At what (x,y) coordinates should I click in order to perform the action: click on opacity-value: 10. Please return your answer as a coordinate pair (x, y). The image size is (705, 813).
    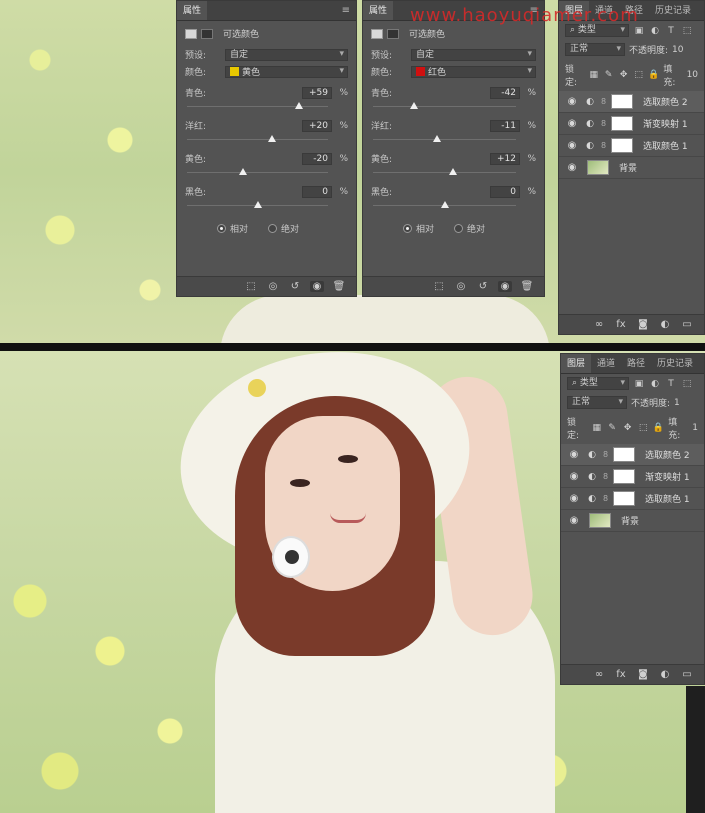
    Looking at the image, I should click on (677, 50).